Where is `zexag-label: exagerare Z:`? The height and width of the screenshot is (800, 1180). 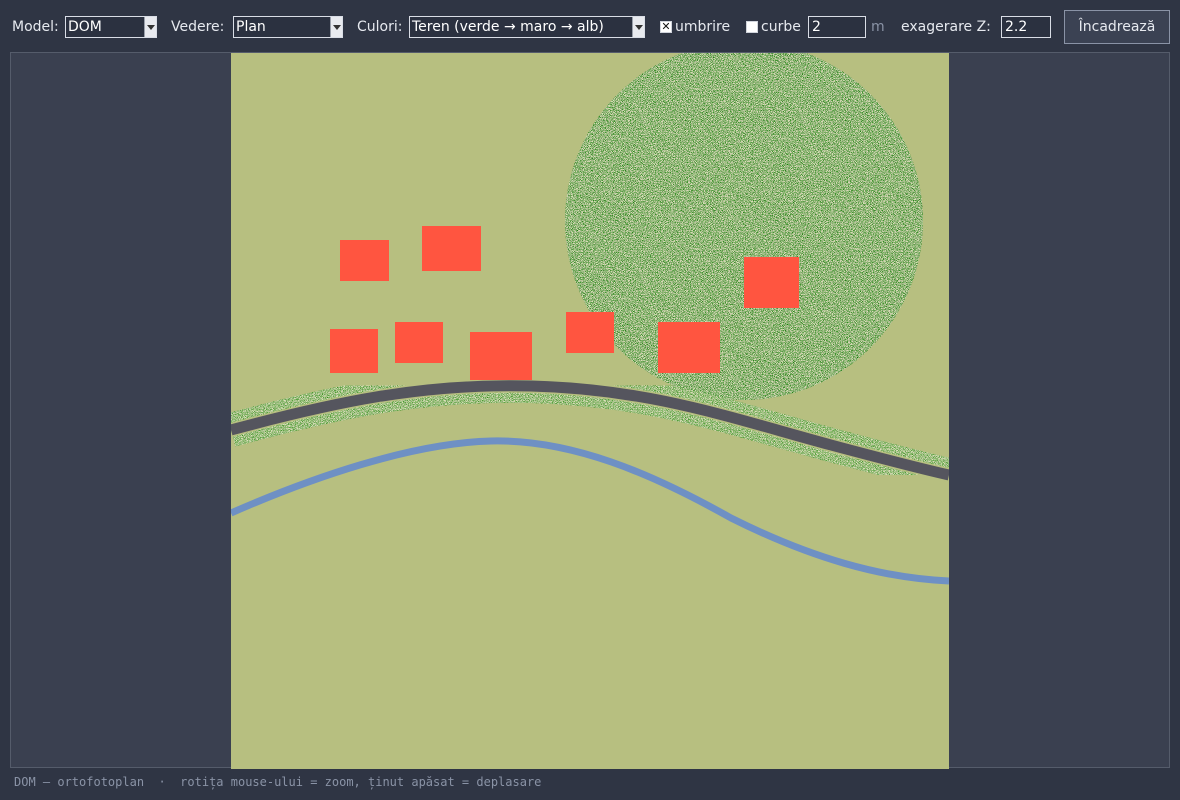 zexag-label: exagerare Z: is located at coordinates (946, 27).